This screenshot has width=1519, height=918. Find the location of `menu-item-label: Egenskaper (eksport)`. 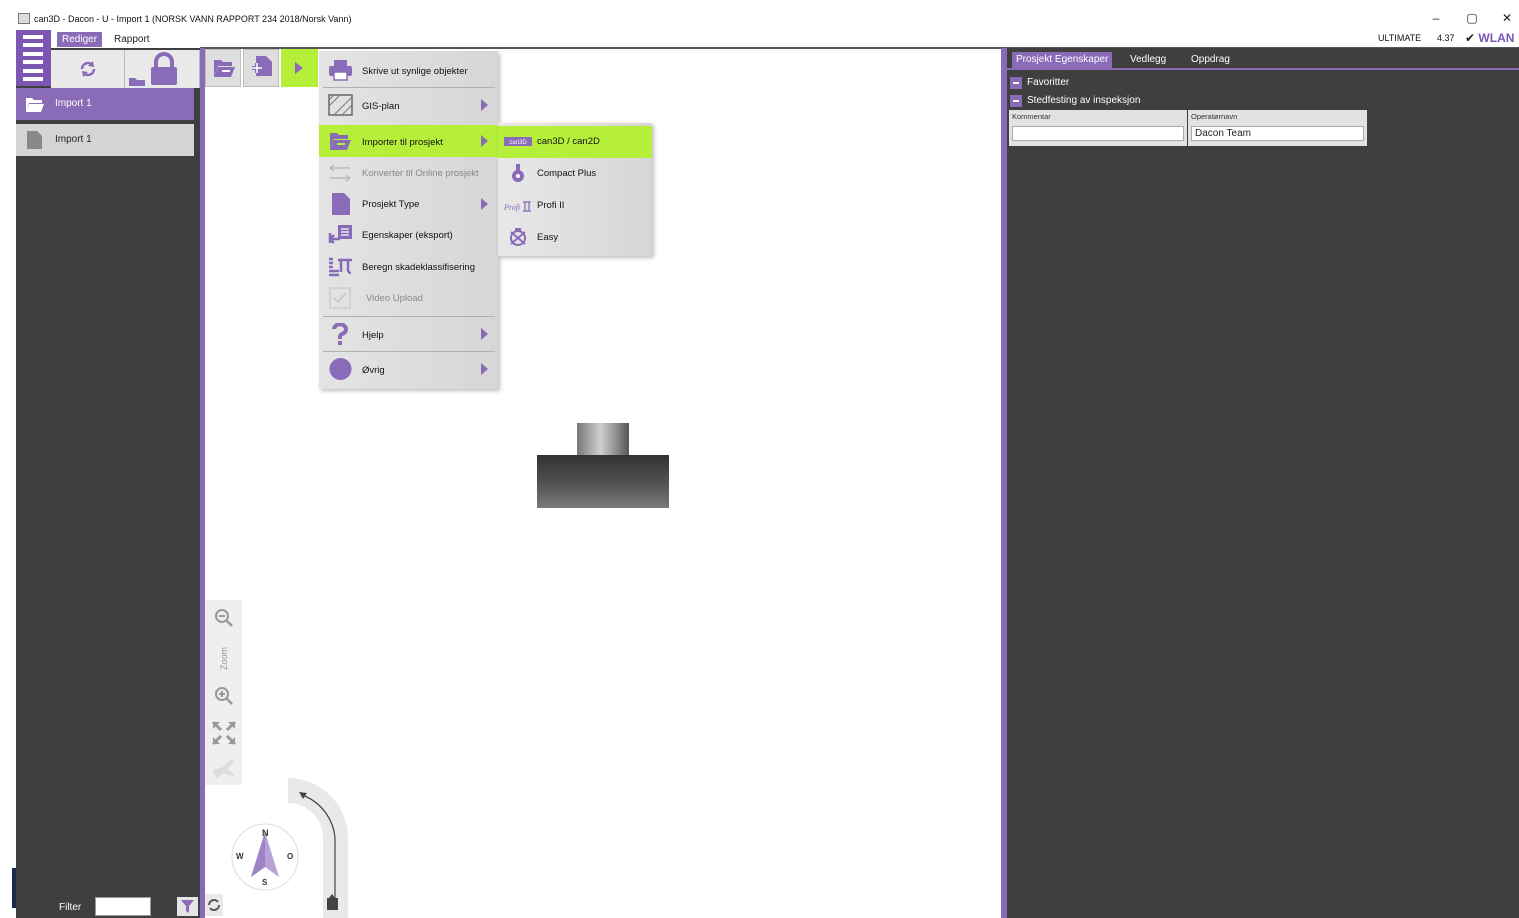

menu-item-label: Egenskaper (eksport) is located at coordinates (407, 235).